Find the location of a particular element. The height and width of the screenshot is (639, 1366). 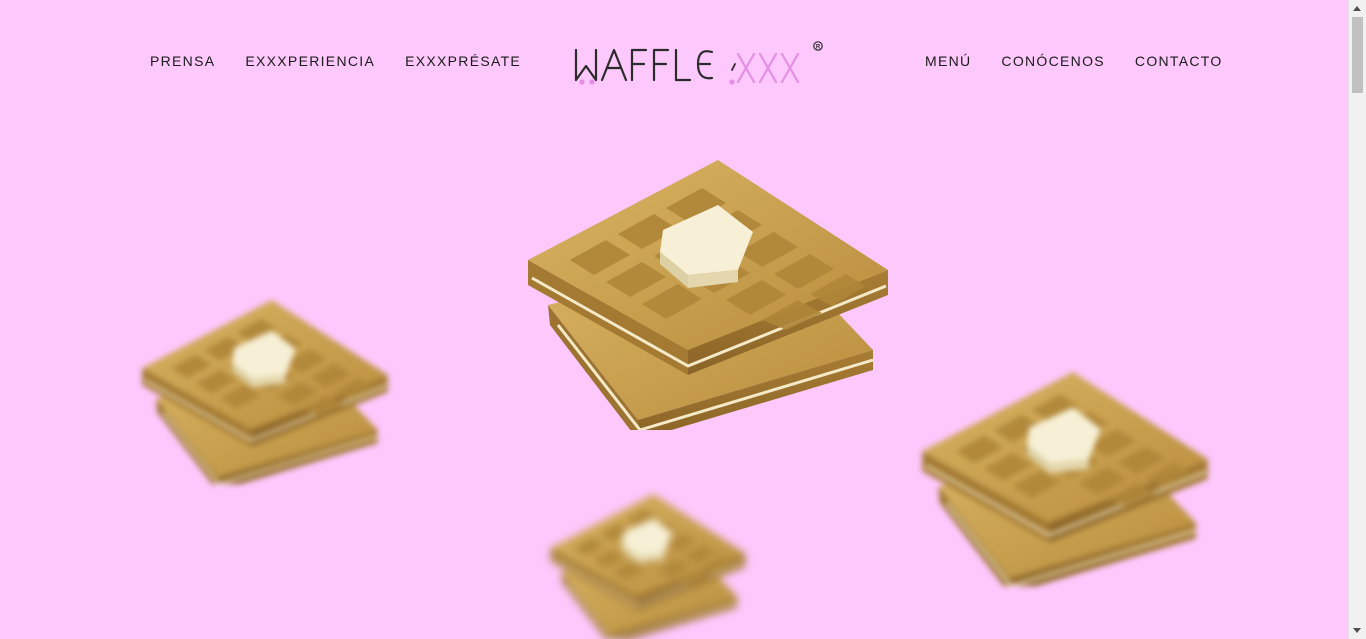

scroll-down-icon is located at coordinates (1357, 630).